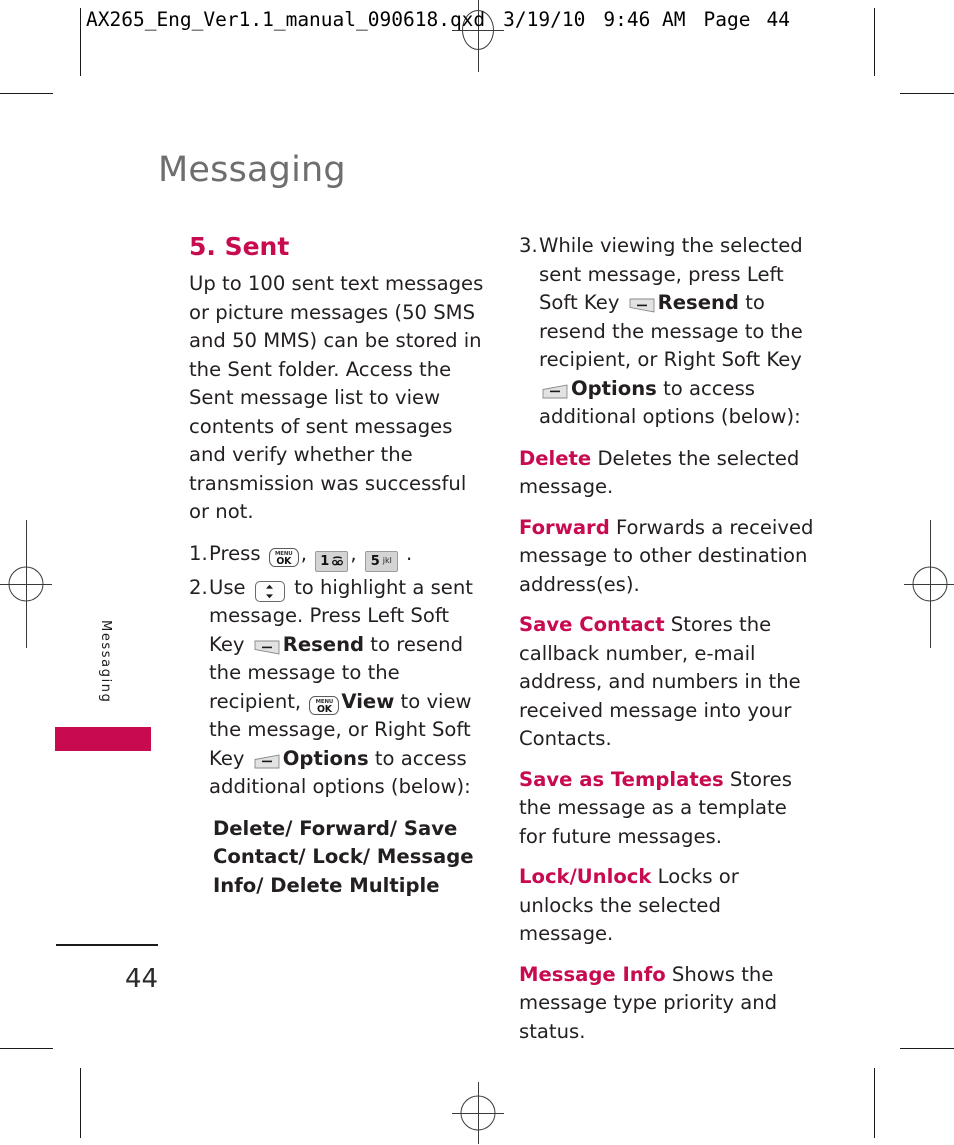 The height and width of the screenshot is (1145, 954). What do you see at coordinates (80, 1103) in the screenshot?
I see `crop-mark-bottom-left-vertical` at bounding box center [80, 1103].